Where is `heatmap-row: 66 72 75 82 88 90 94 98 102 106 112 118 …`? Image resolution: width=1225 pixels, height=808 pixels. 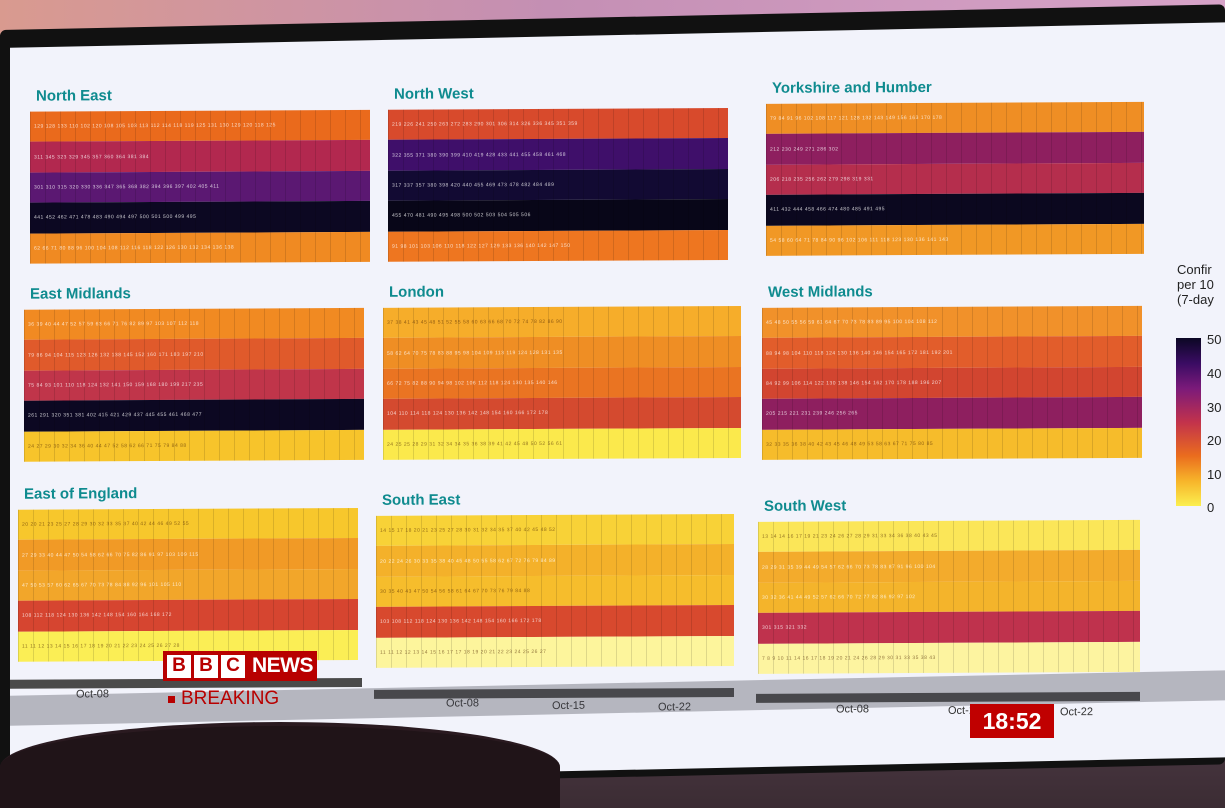
heatmap-row: 66 72 75 82 88 90 94 98 102 106 112 118 … is located at coordinates (562, 383).